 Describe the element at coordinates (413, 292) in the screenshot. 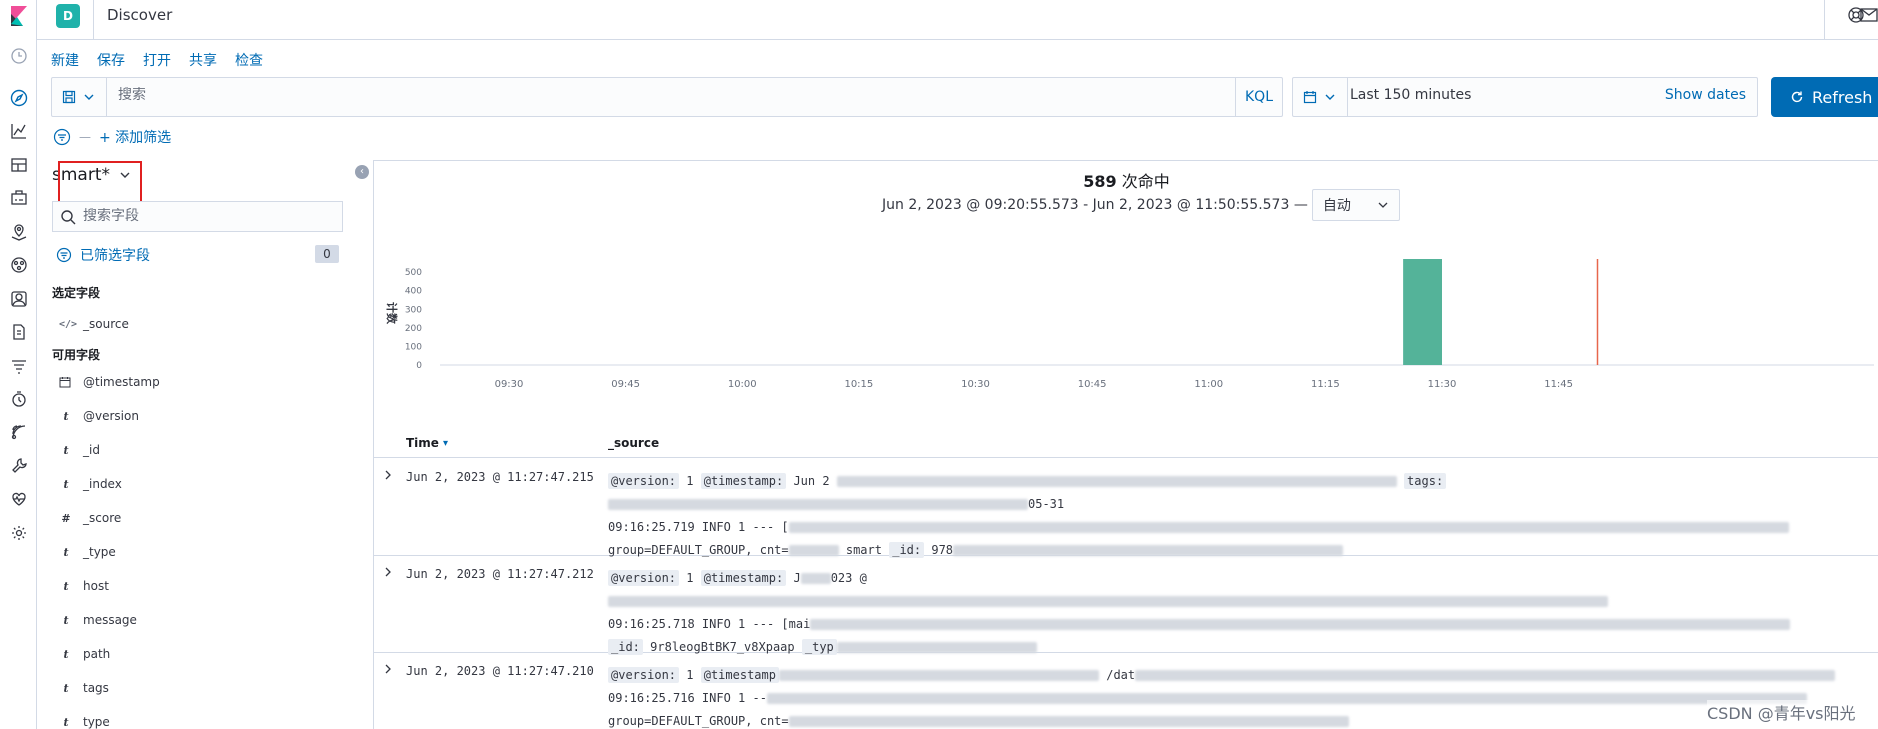

I see `y-tick-label: 400` at that location.